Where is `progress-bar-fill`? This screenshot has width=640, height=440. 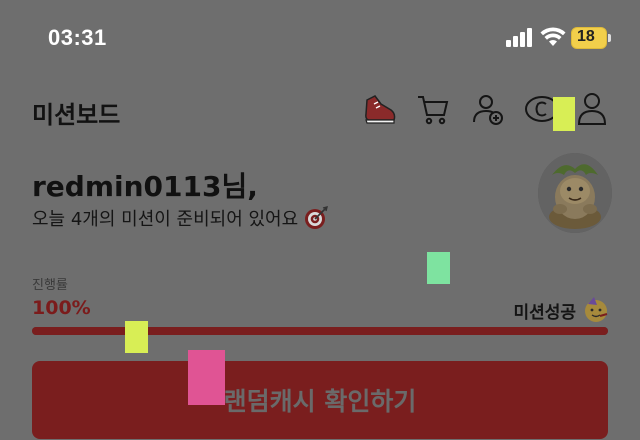 progress-bar-fill is located at coordinates (320, 331).